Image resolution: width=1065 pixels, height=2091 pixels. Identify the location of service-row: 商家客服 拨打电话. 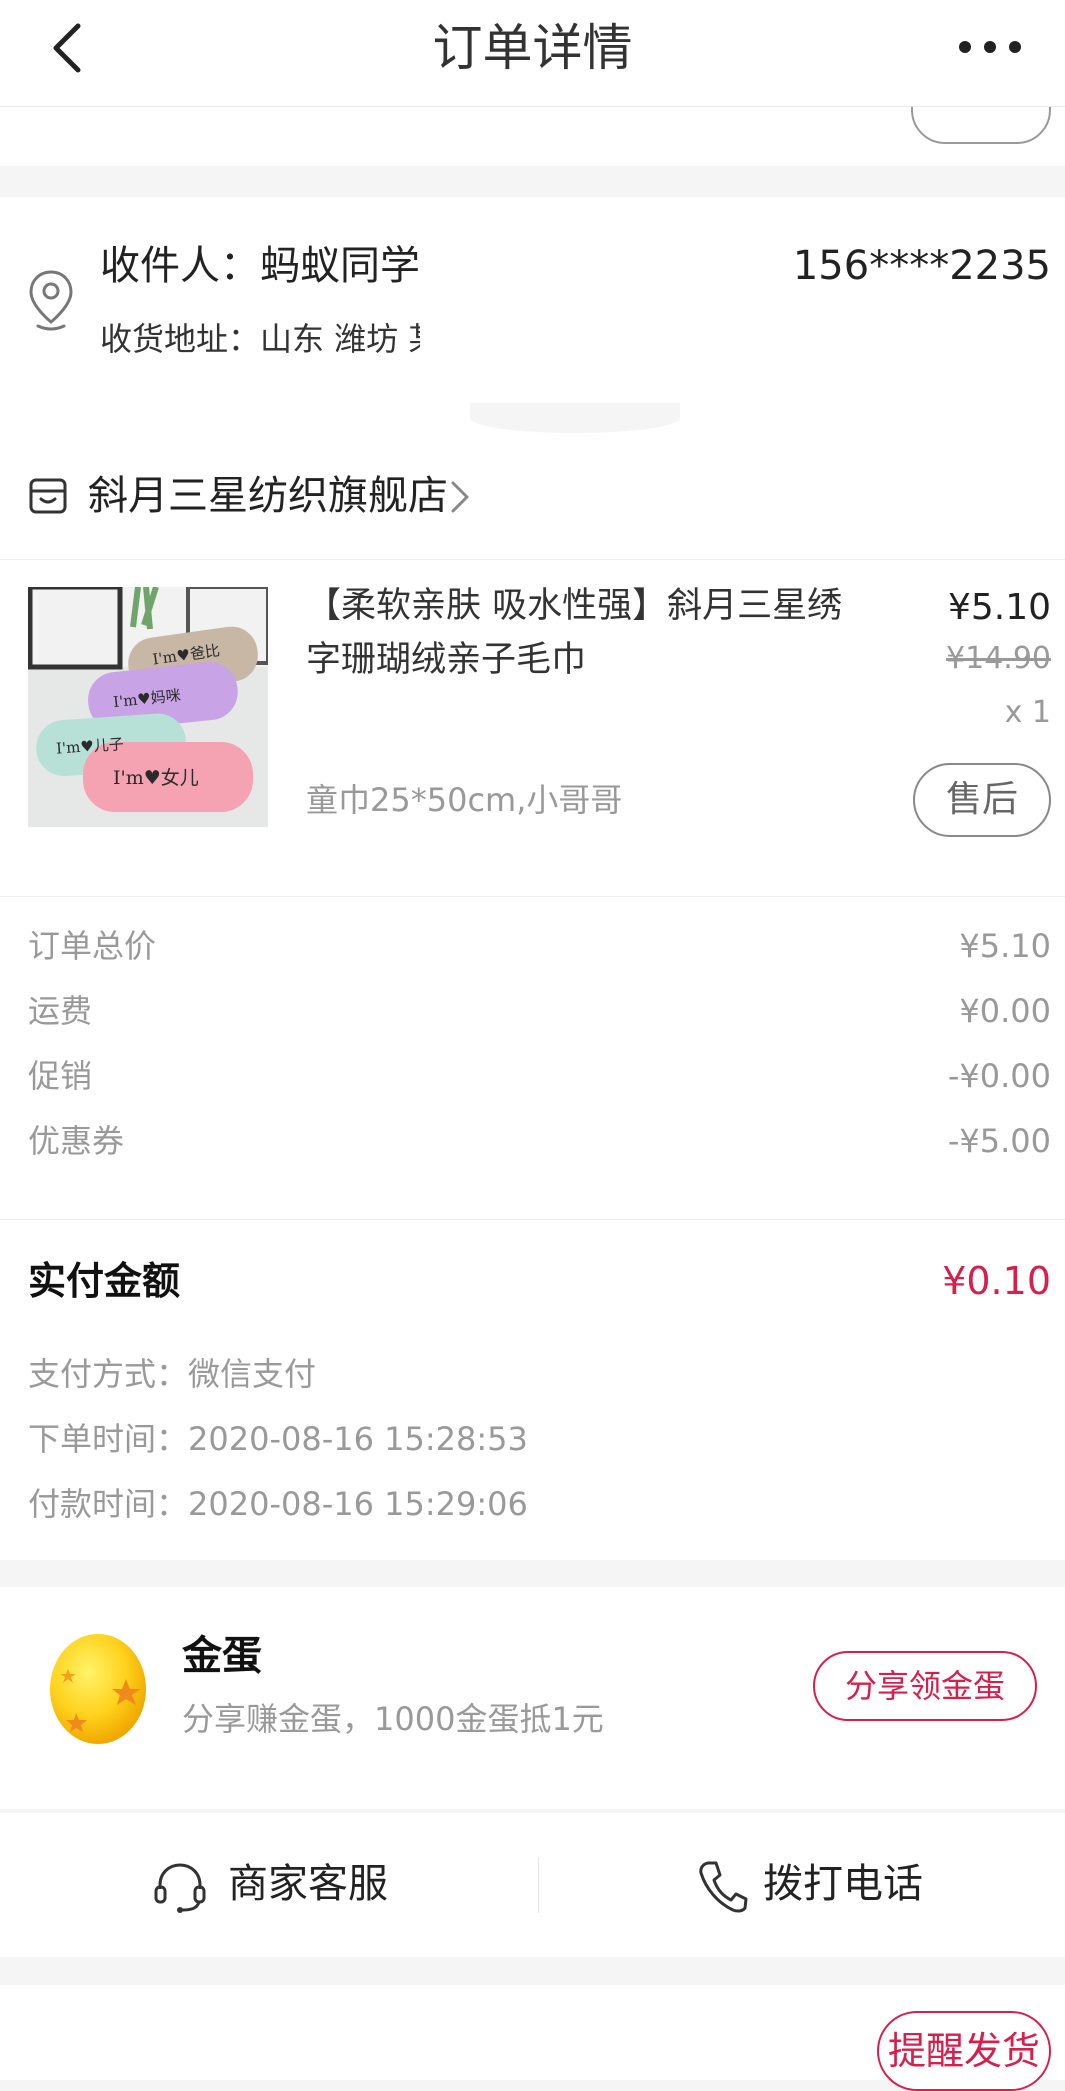
(532, 1885).